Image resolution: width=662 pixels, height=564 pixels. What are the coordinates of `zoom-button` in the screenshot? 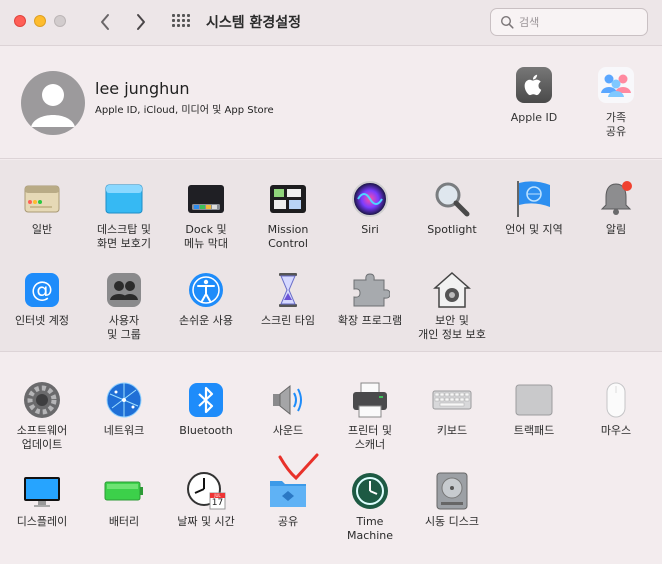 It's located at (60, 21).